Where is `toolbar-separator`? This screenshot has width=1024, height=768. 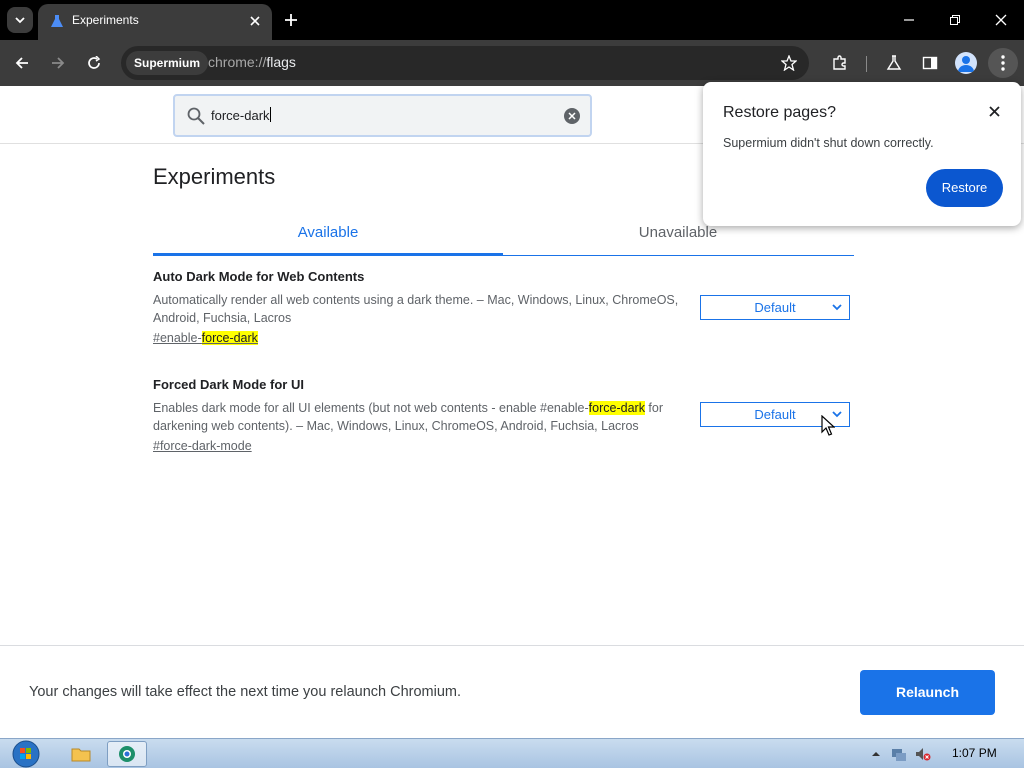 toolbar-separator is located at coordinates (866, 64).